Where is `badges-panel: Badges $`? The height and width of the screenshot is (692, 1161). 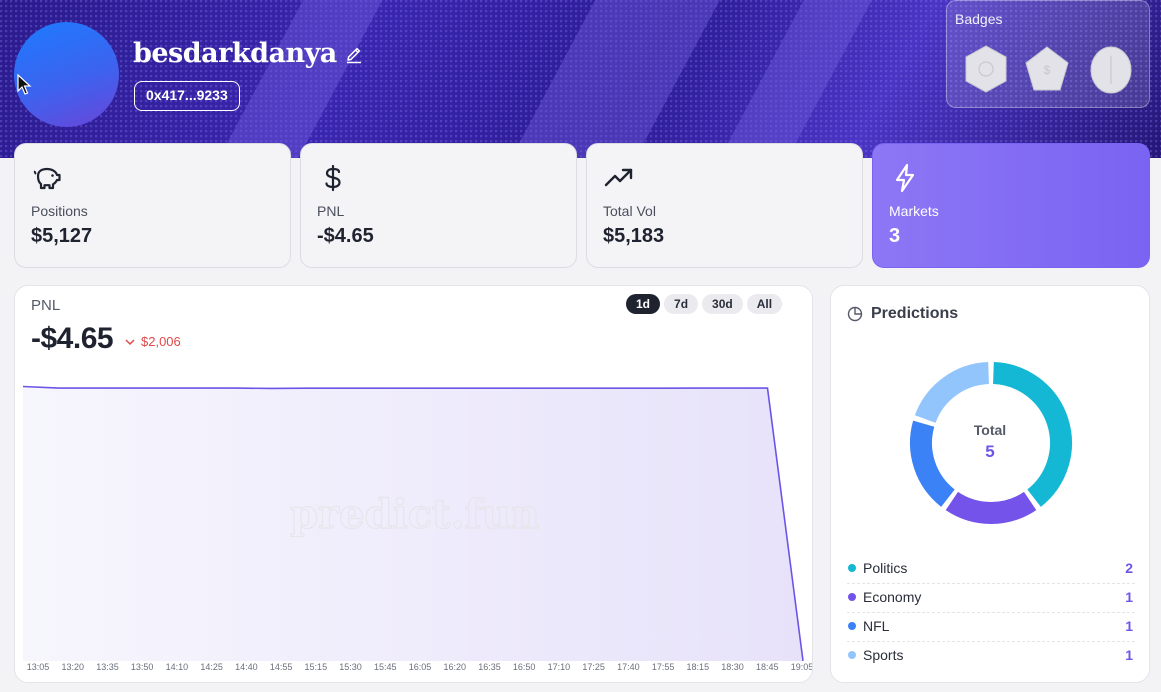 badges-panel: Badges $ is located at coordinates (1048, 54).